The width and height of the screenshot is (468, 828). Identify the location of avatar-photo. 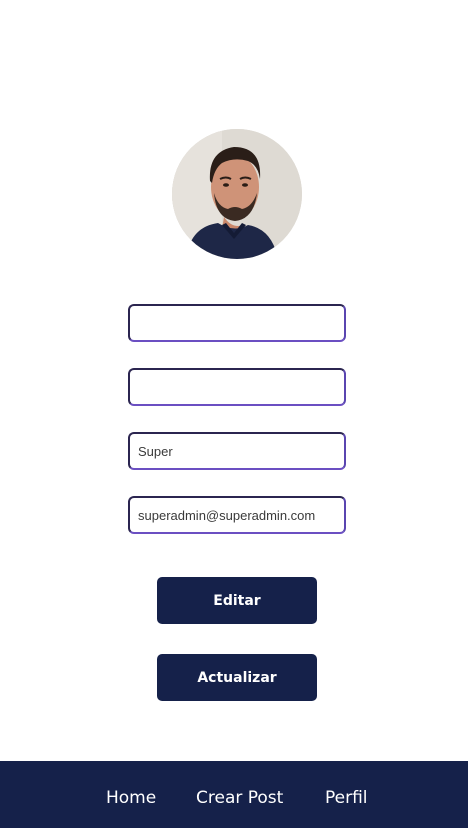
(237, 194).